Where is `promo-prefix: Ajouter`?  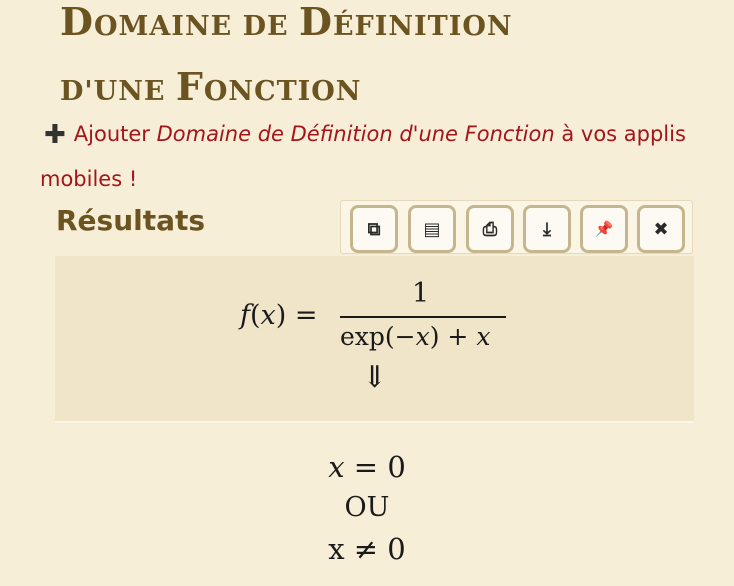 promo-prefix: Ajouter is located at coordinates (115, 134).